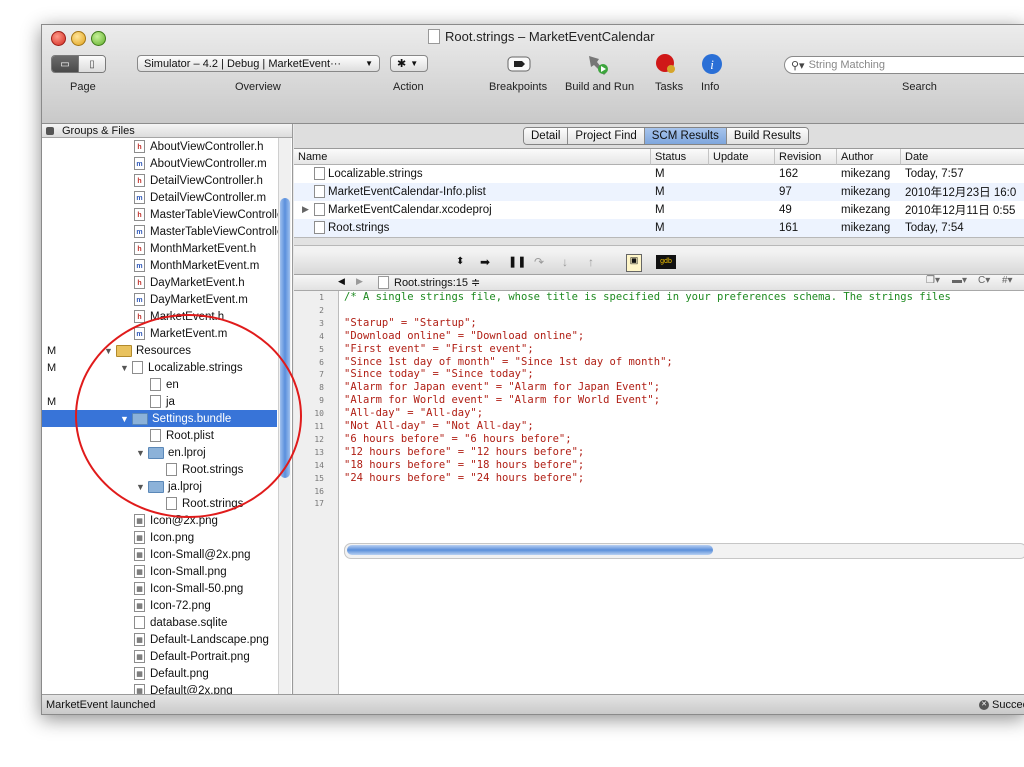 This screenshot has height=767, width=1024. I want to click on tab-build-results: Build Results, so click(766, 136).